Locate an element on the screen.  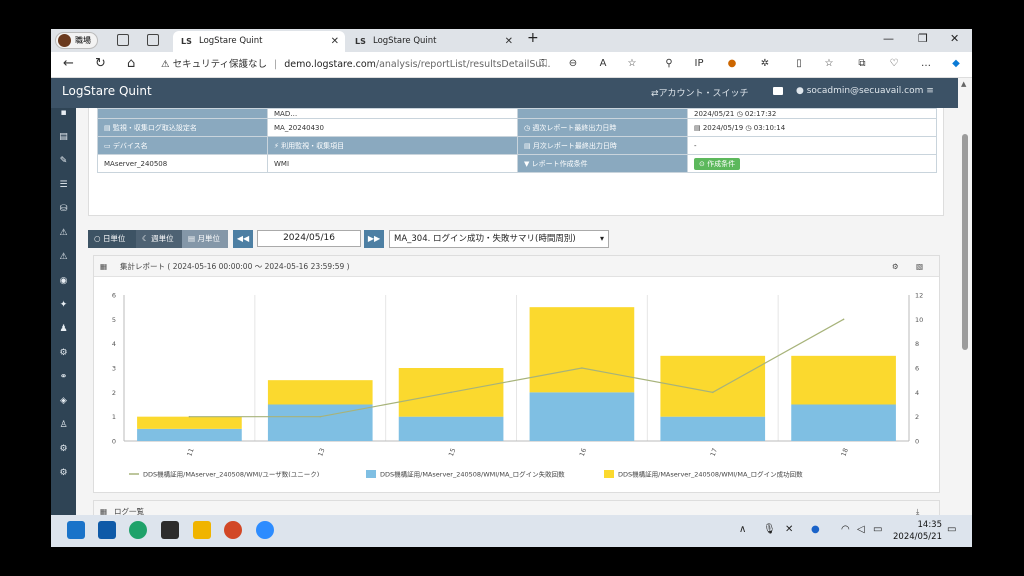
create-condition-button: ⊙ 作成条件 is located at coordinates (717, 163).